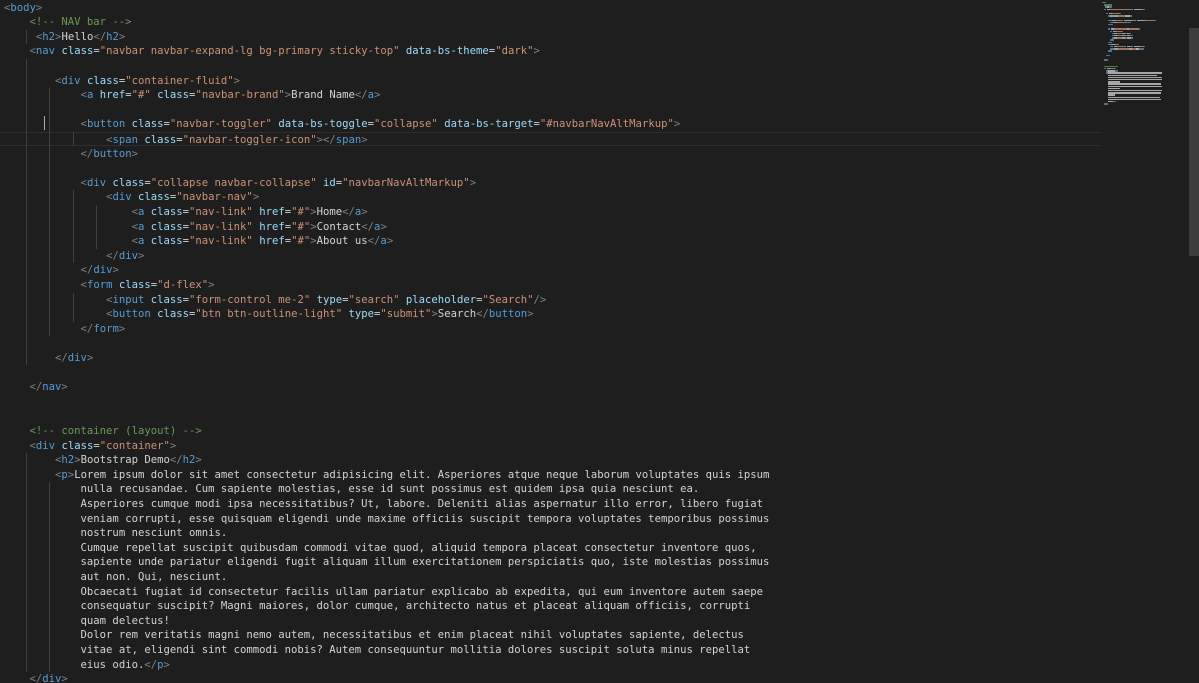 The height and width of the screenshot is (683, 1199). I want to click on token-tag: nav, so click(52, 387).